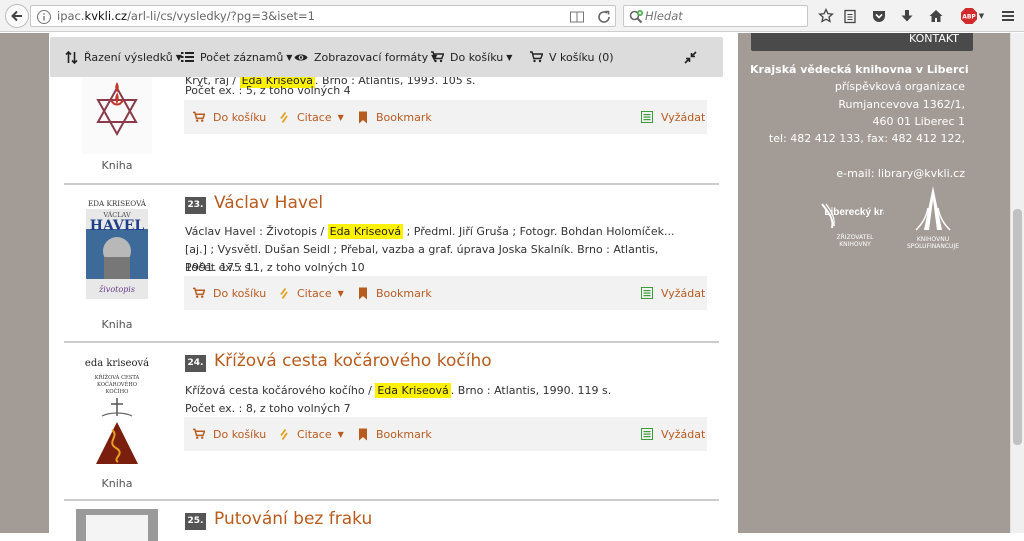  Describe the element at coordinates (371, 57) in the screenshot. I see `display-formats-label: Zobrazovací formáty` at that location.